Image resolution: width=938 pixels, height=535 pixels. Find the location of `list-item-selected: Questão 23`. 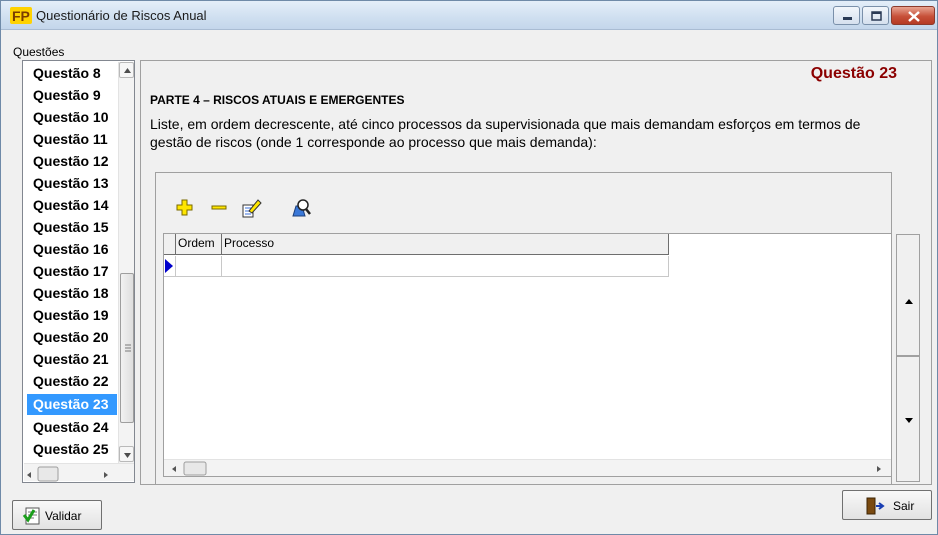

list-item-selected: Questão 23 is located at coordinates (72, 404).